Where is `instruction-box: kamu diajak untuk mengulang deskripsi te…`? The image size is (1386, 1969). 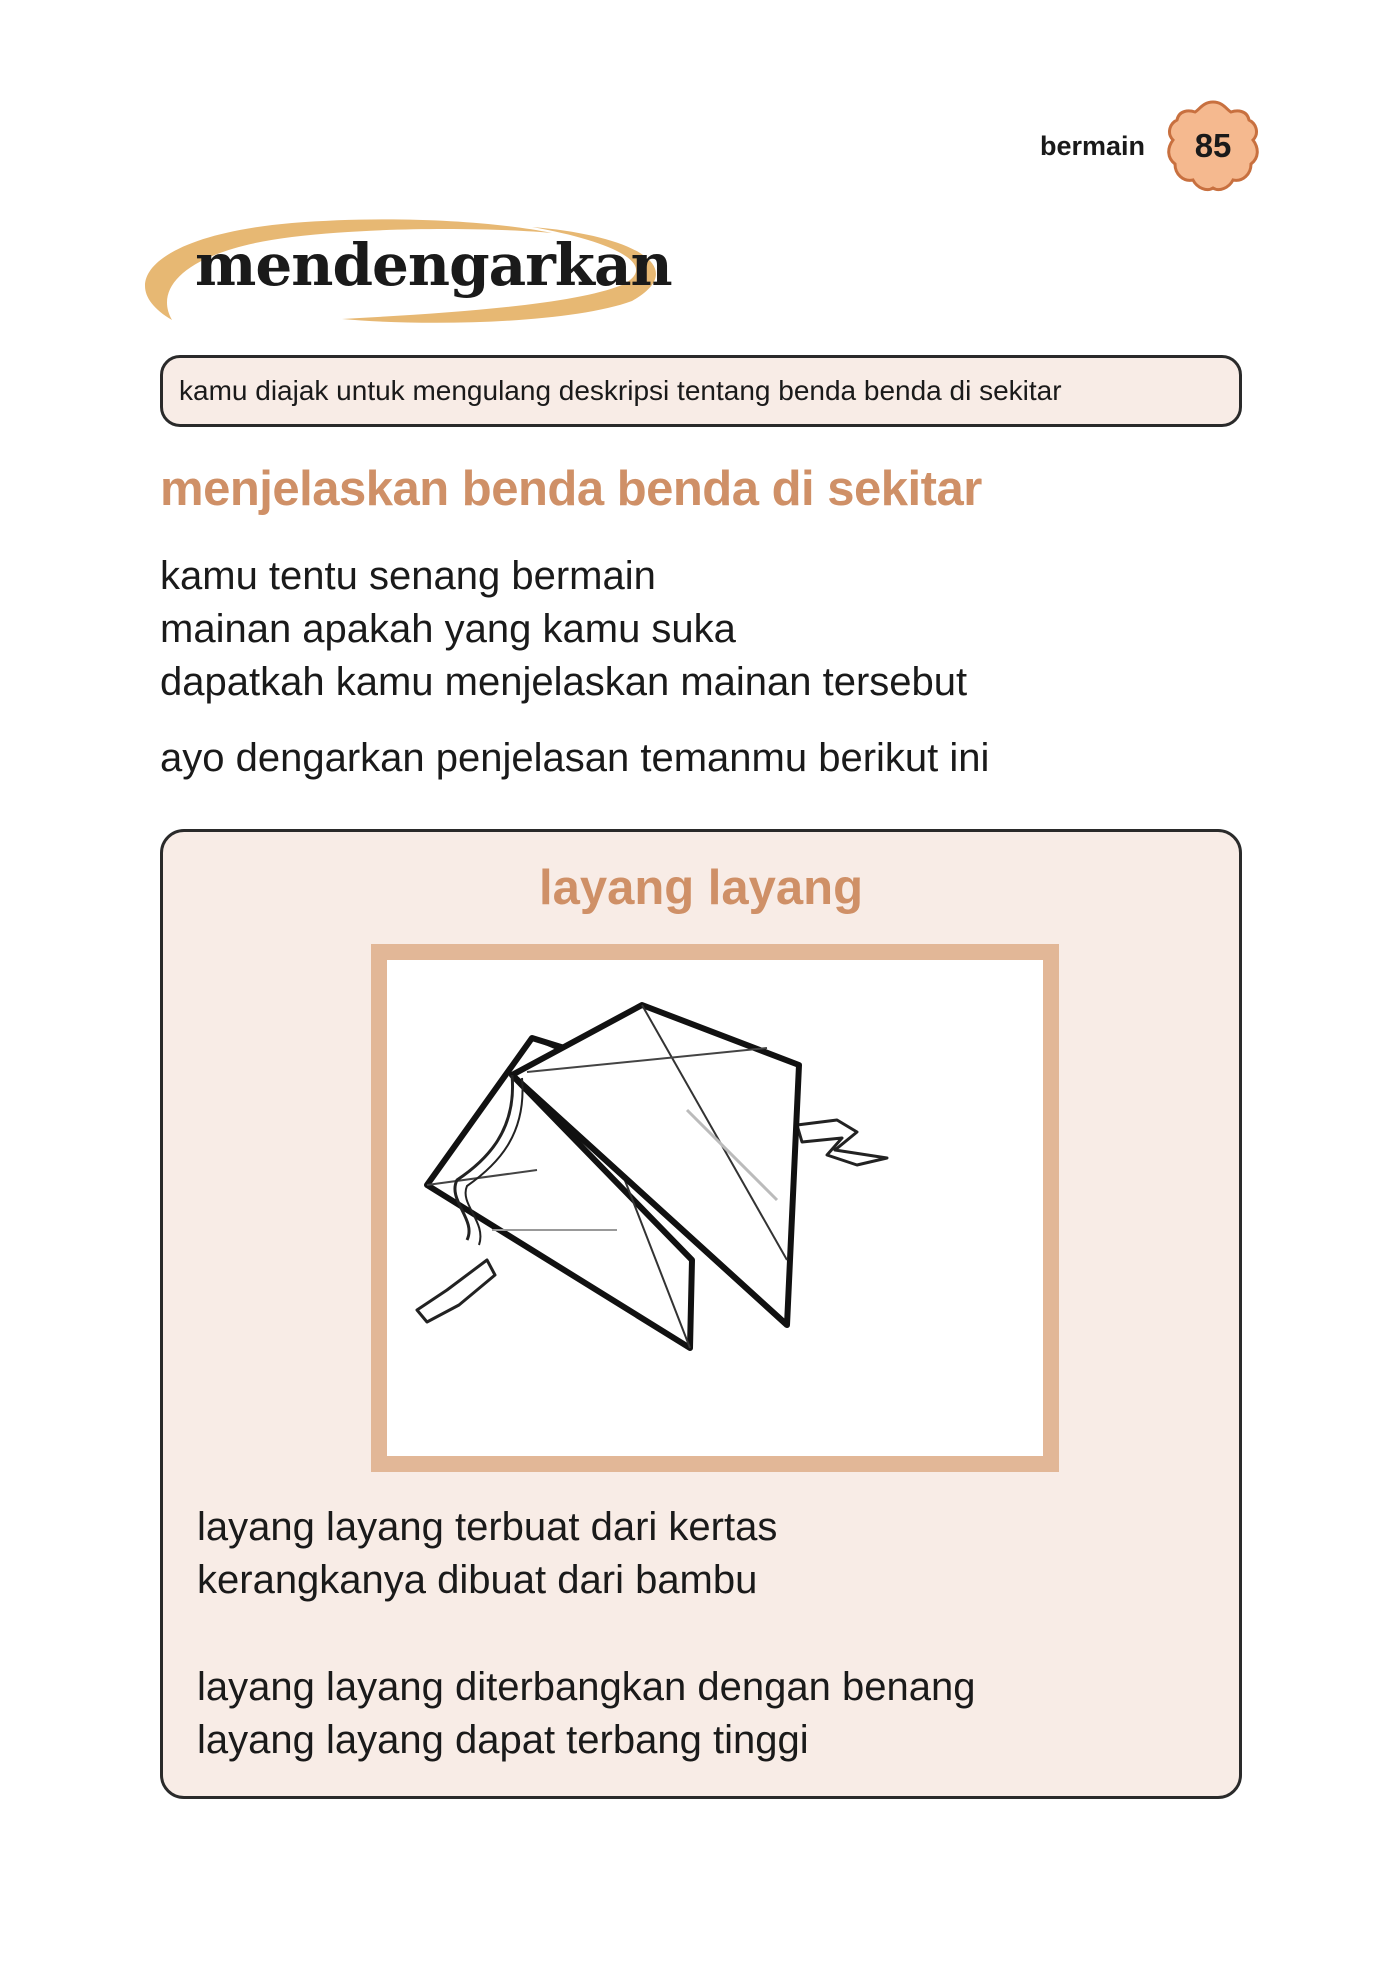
instruction-box: kamu diajak untuk mengulang deskripsi te… is located at coordinates (701, 391).